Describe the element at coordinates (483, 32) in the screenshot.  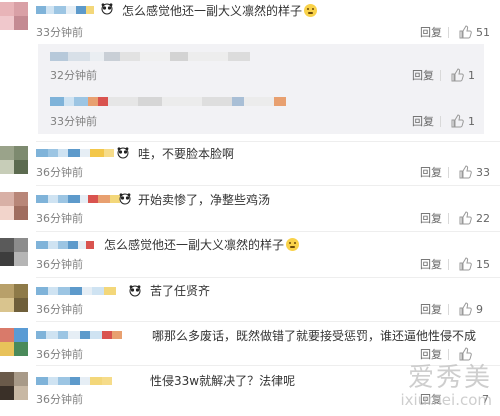
I see `like-count: 51` at that location.